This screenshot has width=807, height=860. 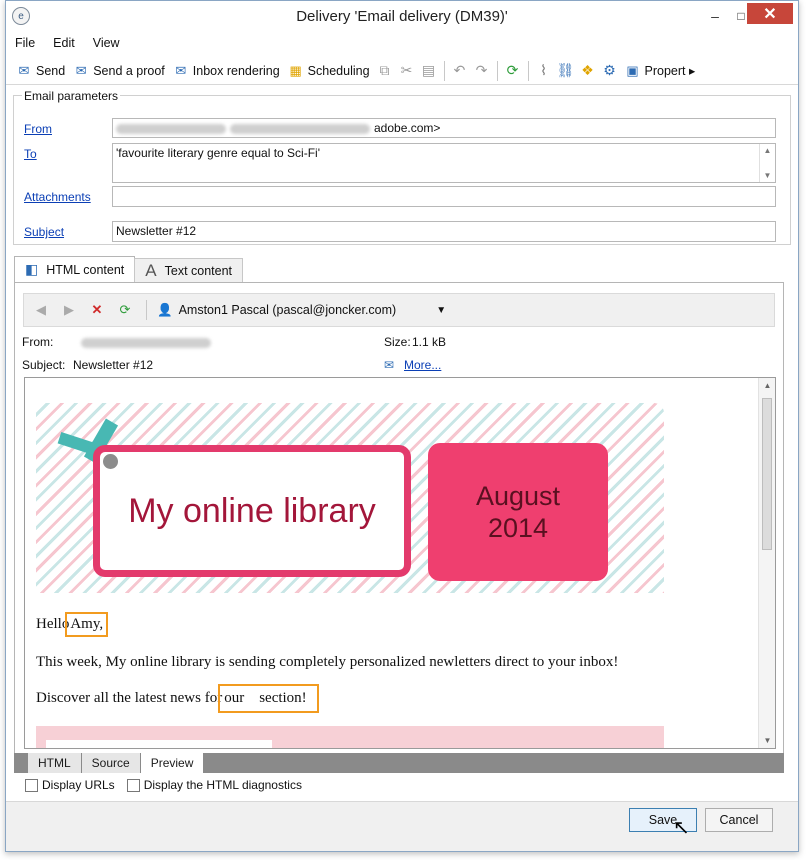 What do you see at coordinates (301, 310) in the screenshot?
I see `recipient-selector: 👤 Amston1 Pascal (pascal@joncker.com) ▼` at bounding box center [301, 310].